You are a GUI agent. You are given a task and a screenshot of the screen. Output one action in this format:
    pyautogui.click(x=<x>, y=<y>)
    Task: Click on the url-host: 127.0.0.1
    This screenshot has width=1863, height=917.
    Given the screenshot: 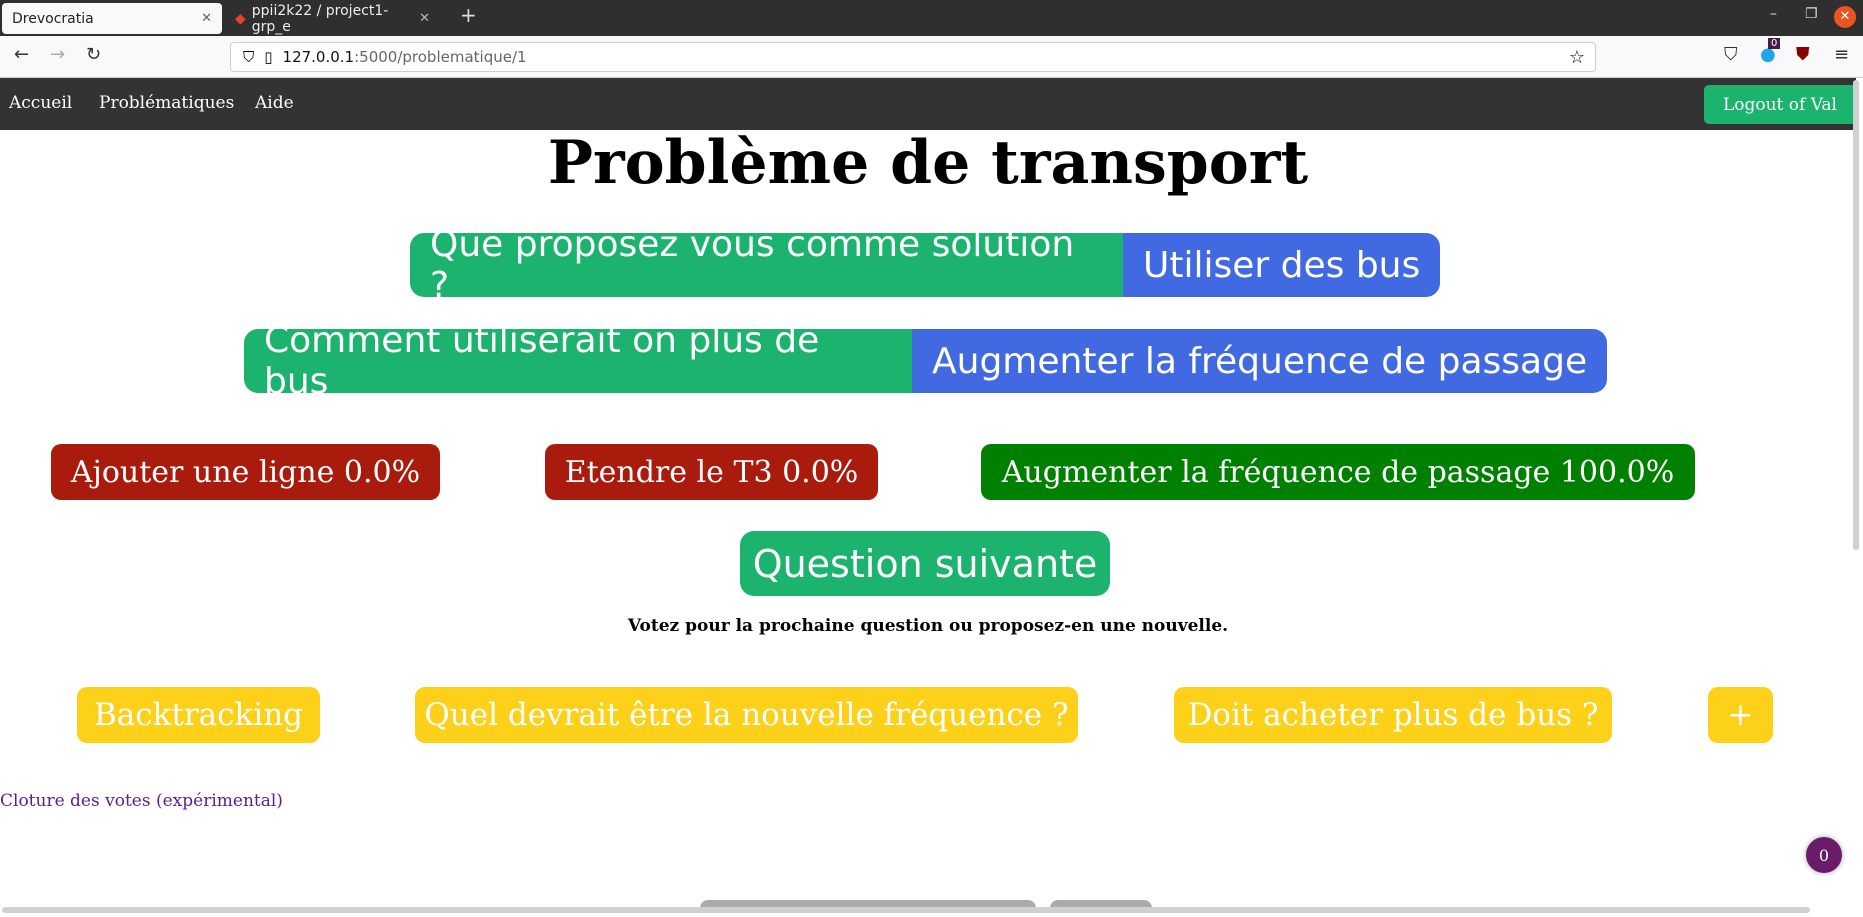 What is the action you would take?
    pyautogui.click(x=318, y=57)
    